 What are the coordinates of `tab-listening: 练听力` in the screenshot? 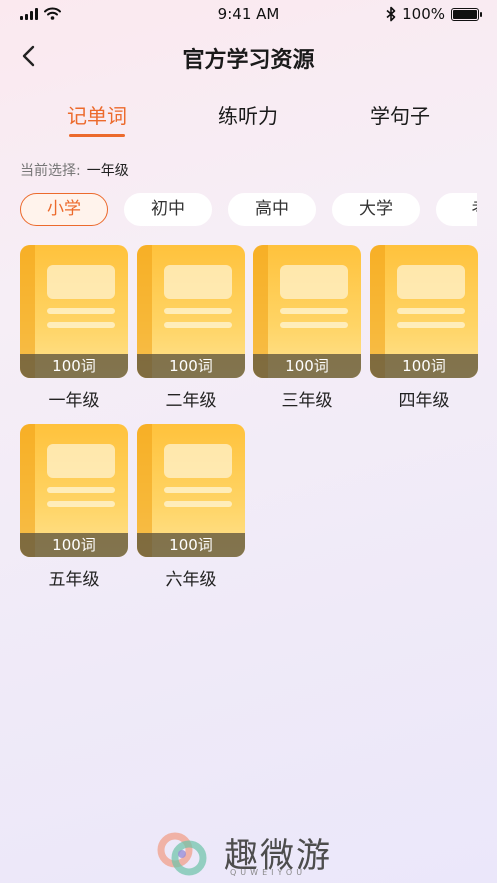 It's located at (248, 114).